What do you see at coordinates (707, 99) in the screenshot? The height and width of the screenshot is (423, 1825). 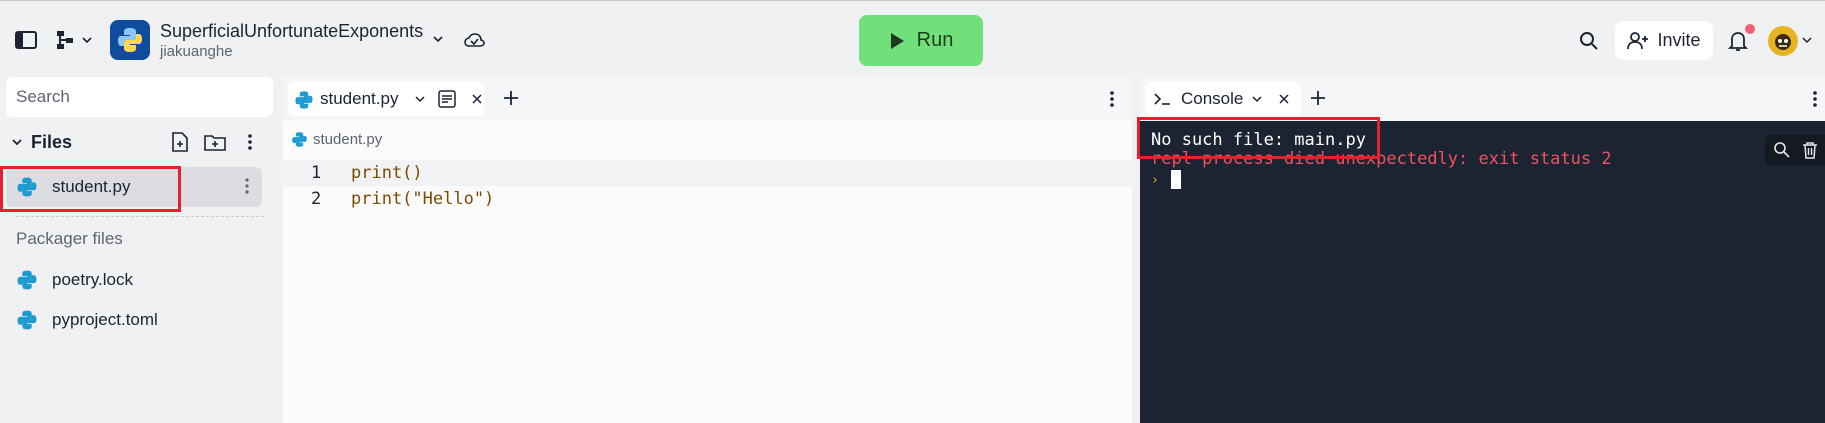 I see `editor-tab-bar: student.py` at bounding box center [707, 99].